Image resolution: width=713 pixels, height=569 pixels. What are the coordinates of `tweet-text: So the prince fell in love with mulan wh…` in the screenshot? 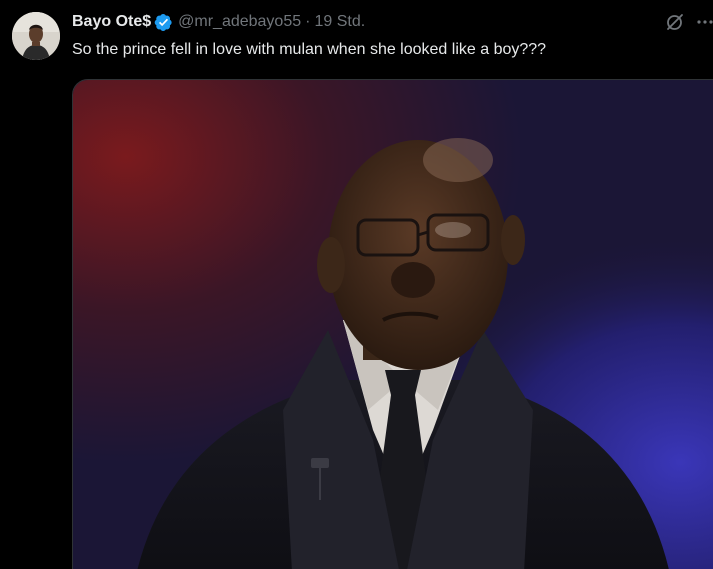 It's located at (309, 49).